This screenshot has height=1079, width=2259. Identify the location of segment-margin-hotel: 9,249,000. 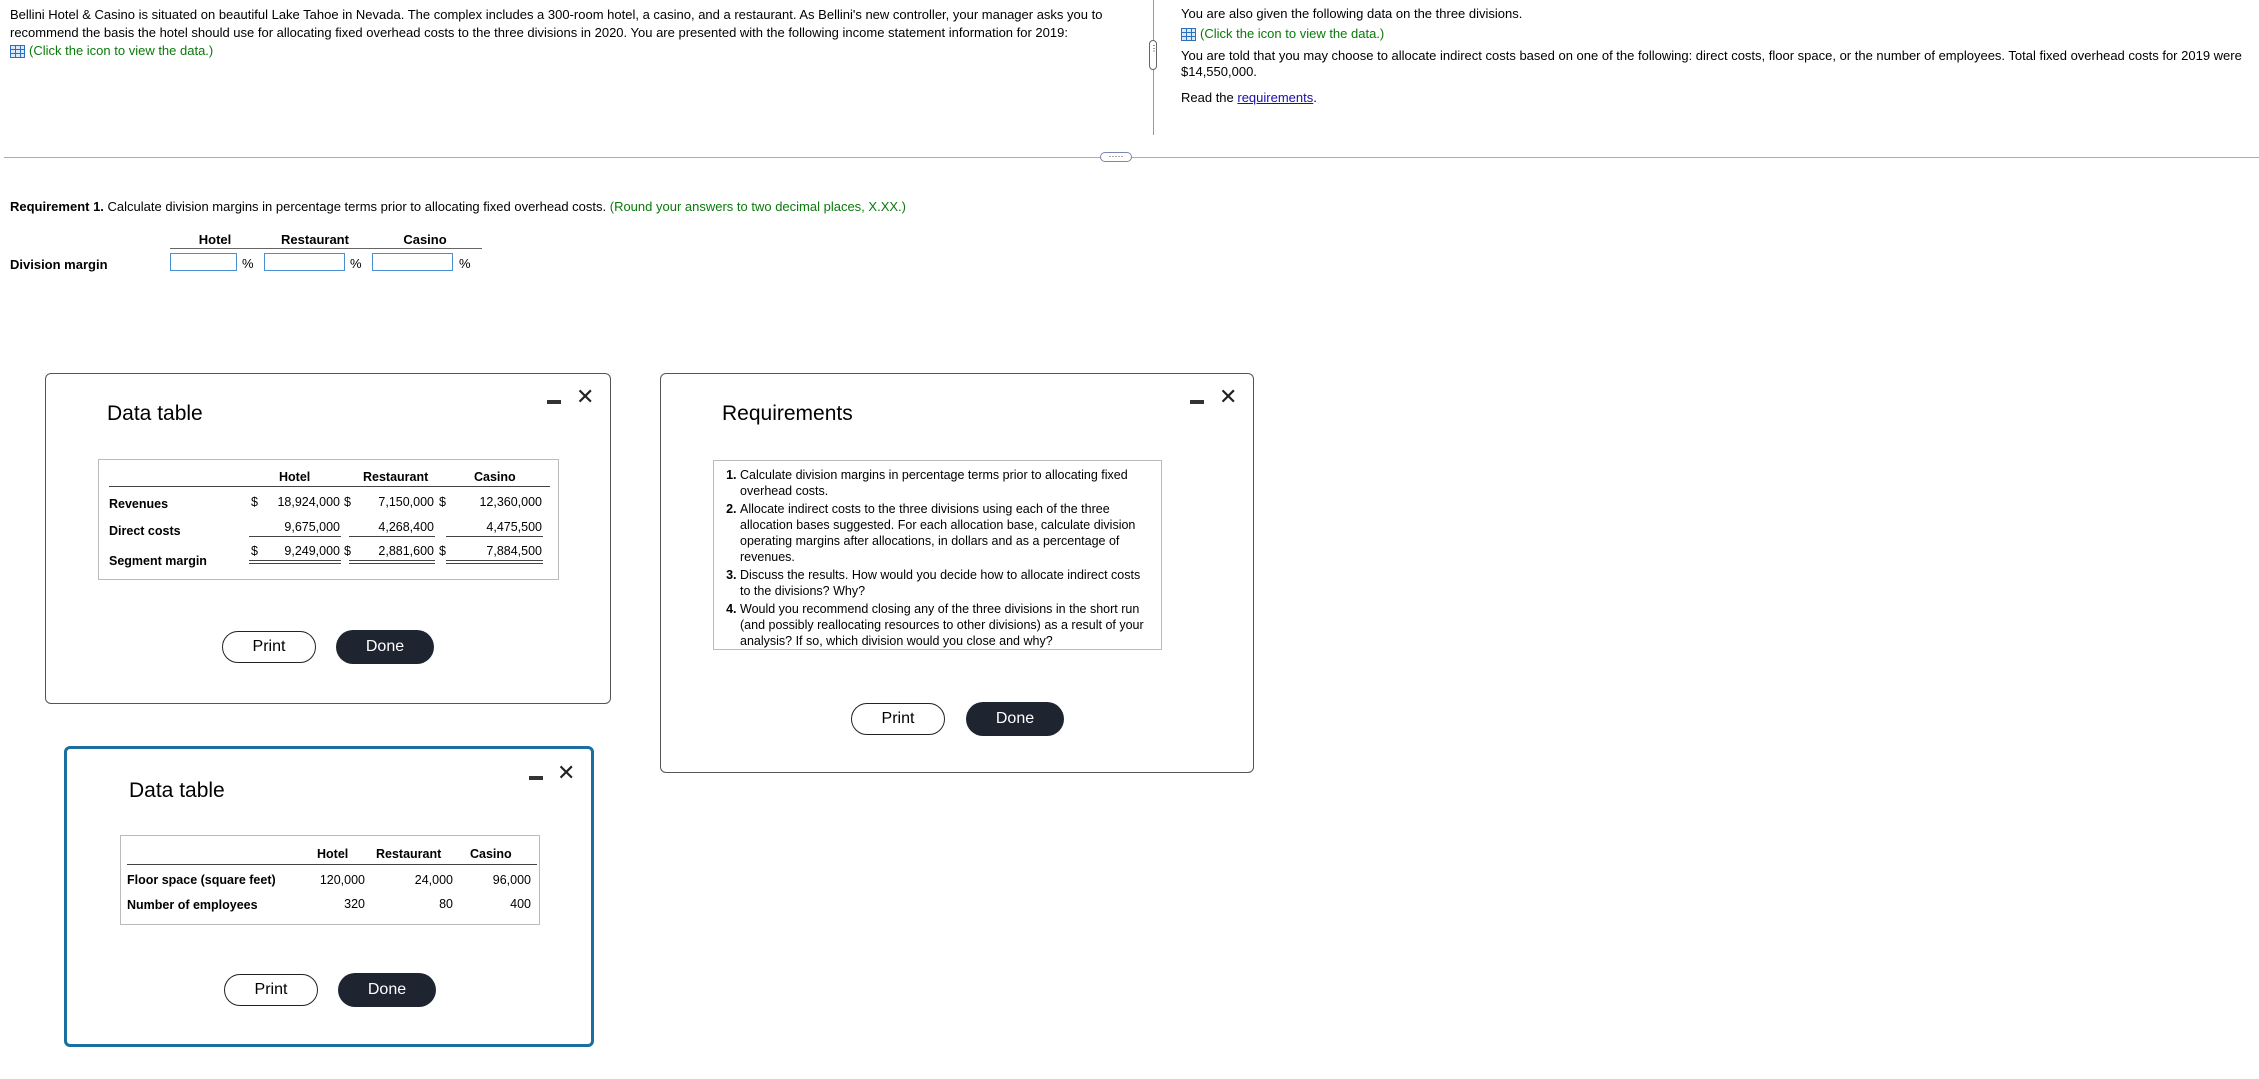
(312, 551).